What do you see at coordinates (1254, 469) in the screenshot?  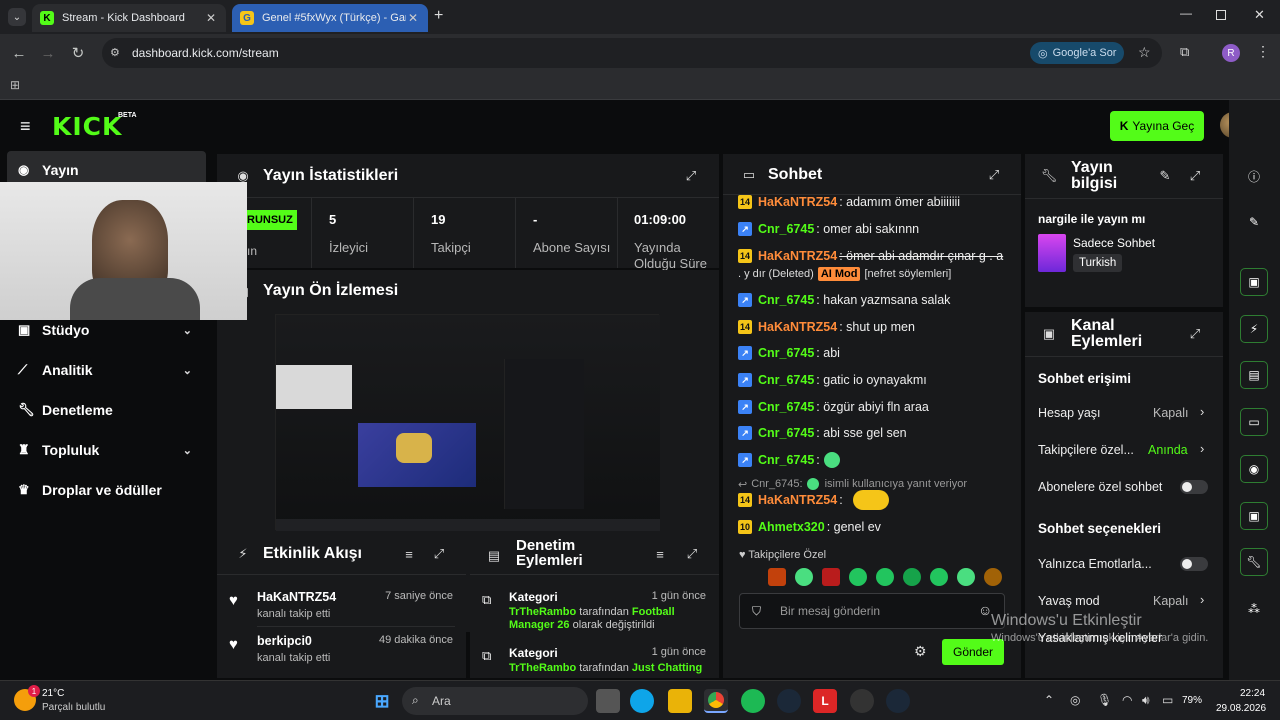 I see `play-toggle-icon: ◉` at bounding box center [1254, 469].